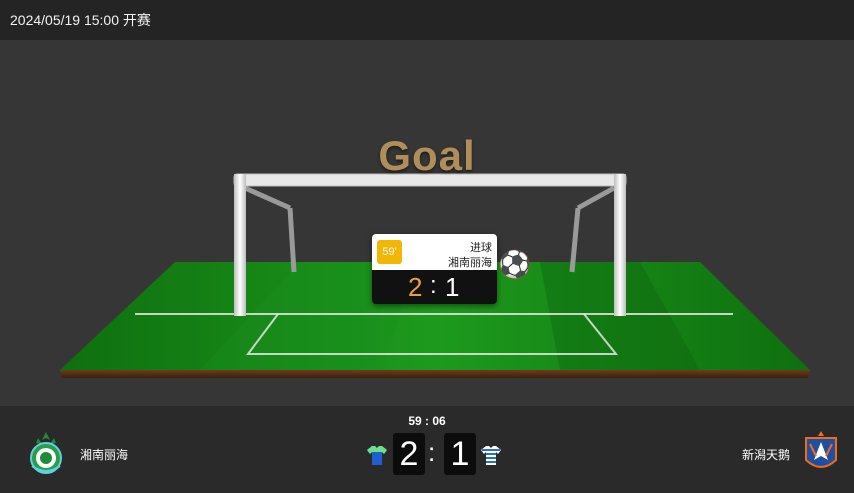  What do you see at coordinates (821, 449) in the screenshot?
I see `albirex-niigata-crest-icon` at bounding box center [821, 449].